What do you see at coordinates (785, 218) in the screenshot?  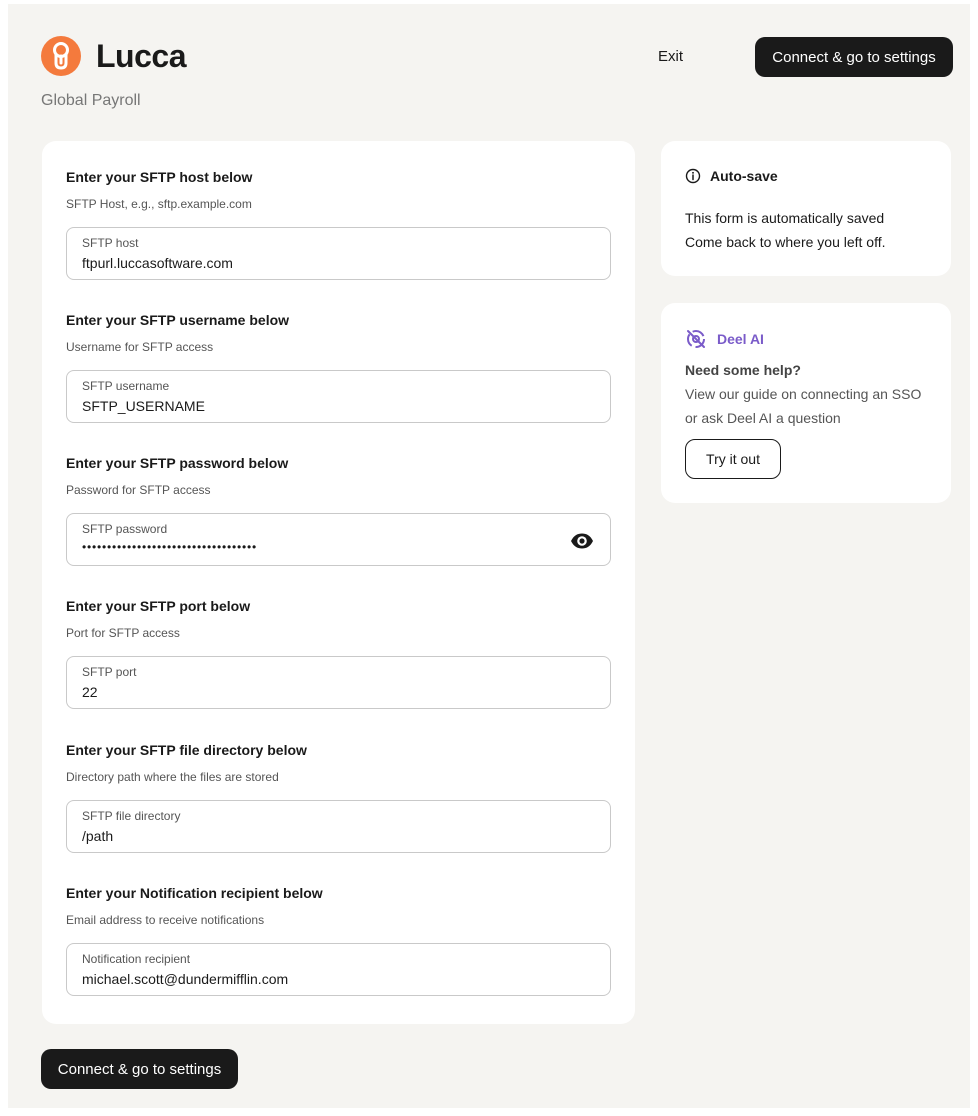 I see `autosave-line-1: This form is automatically saved` at bounding box center [785, 218].